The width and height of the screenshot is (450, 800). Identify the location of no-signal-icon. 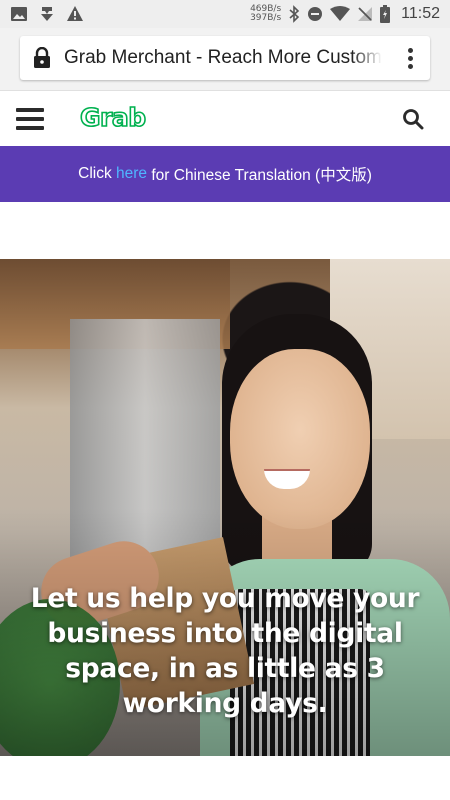
(365, 14).